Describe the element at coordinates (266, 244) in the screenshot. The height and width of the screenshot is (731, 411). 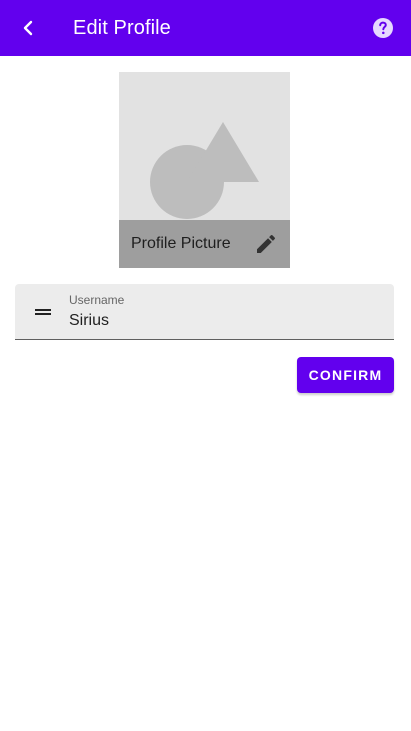
I see `pencil-icon` at that location.